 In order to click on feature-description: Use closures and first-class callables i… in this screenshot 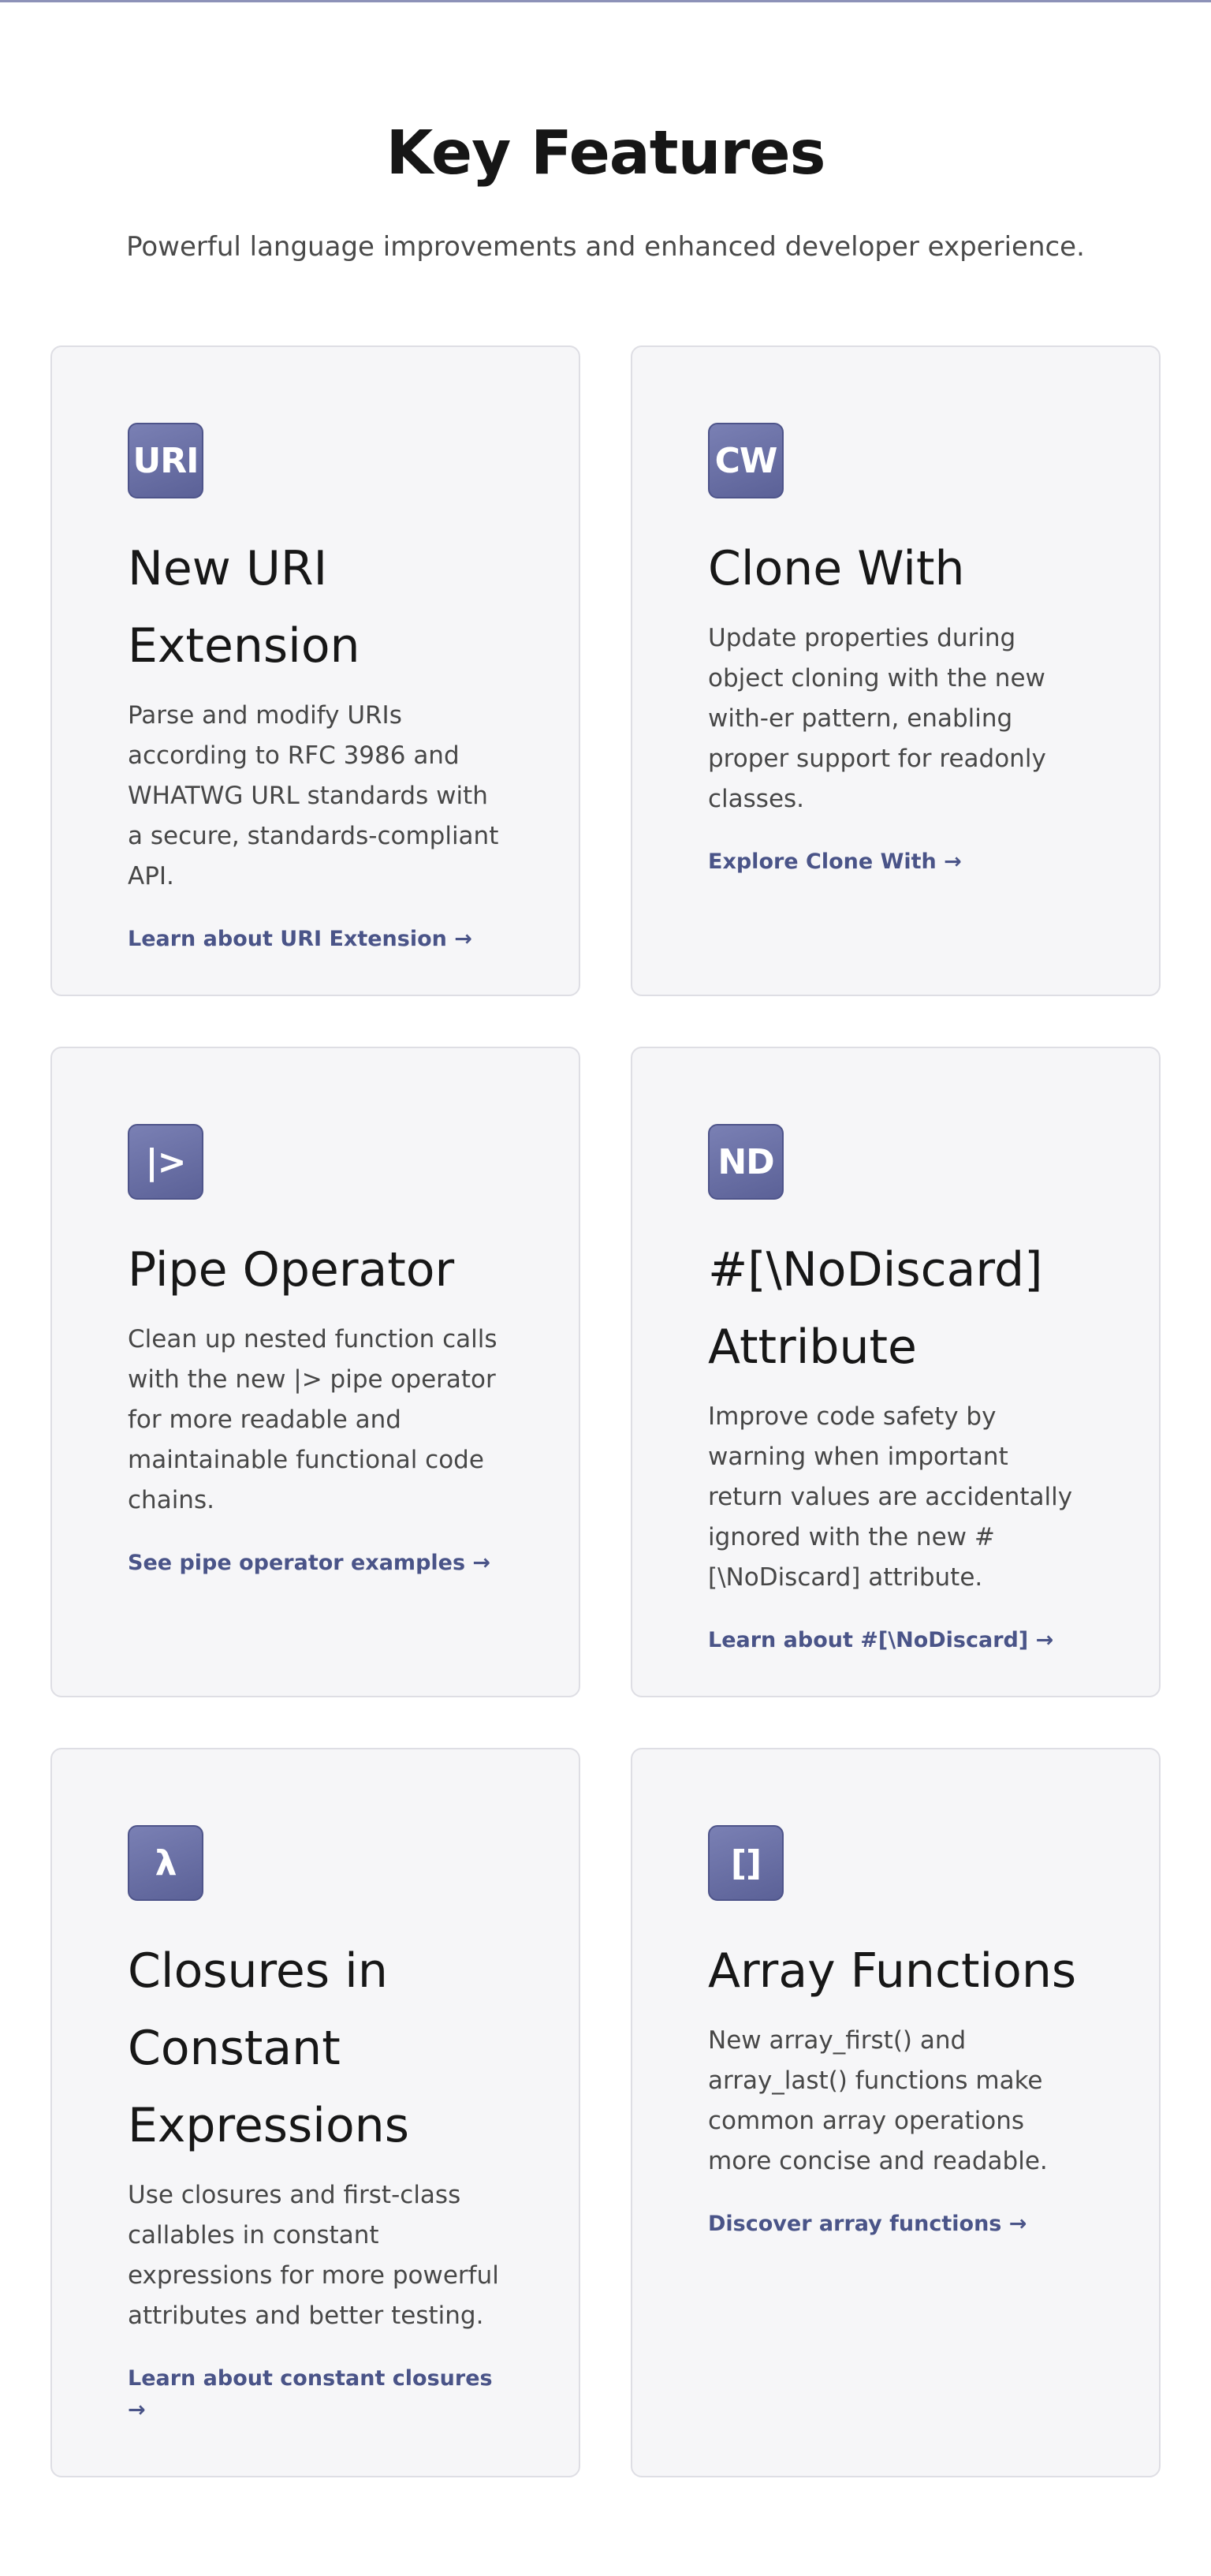, I will do `click(313, 2255)`.